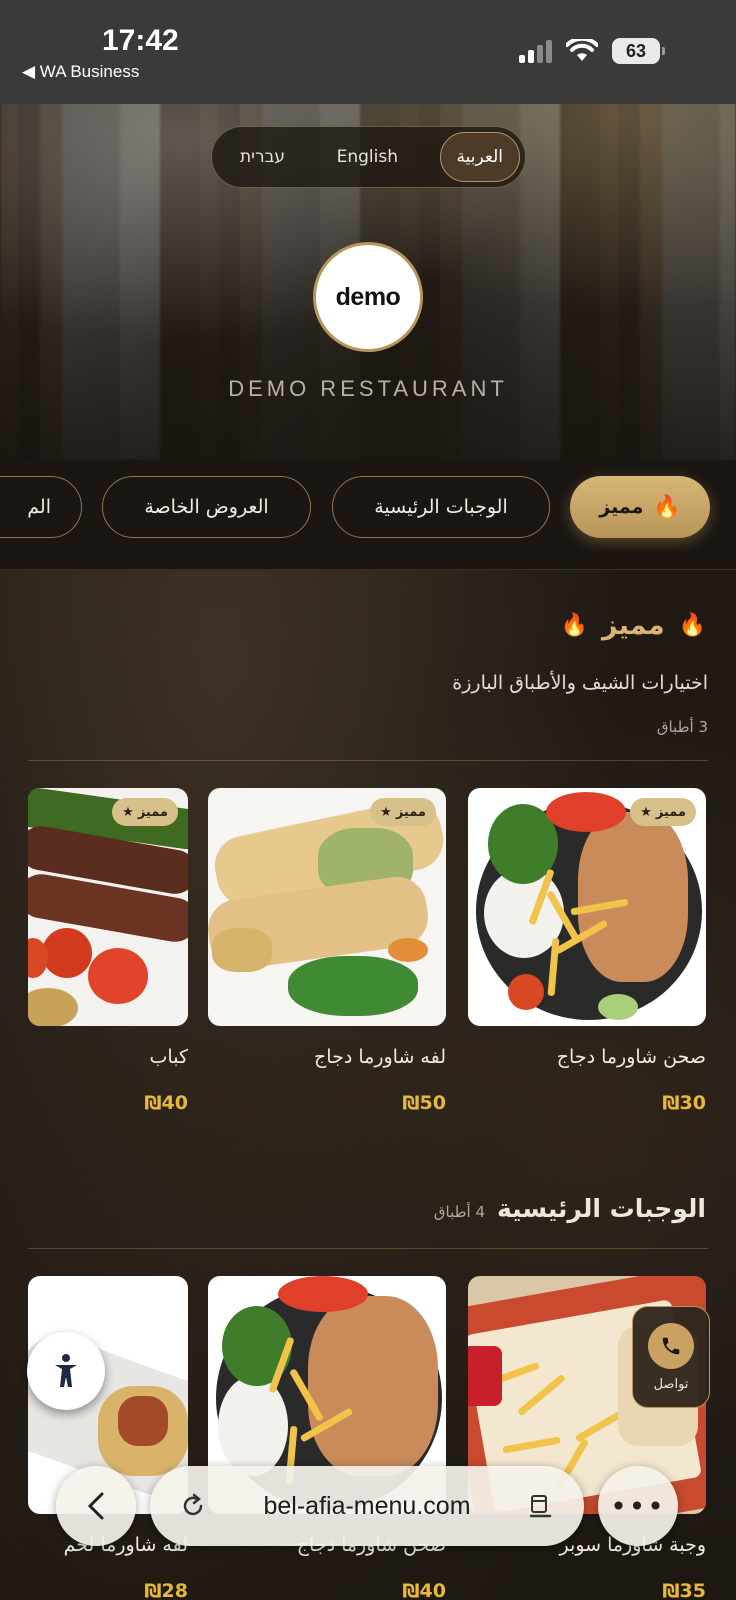 Image resolution: width=736 pixels, height=1600 pixels. Describe the element at coordinates (108, 907) in the screenshot. I see `product-image-kebab: مميز ★` at that location.